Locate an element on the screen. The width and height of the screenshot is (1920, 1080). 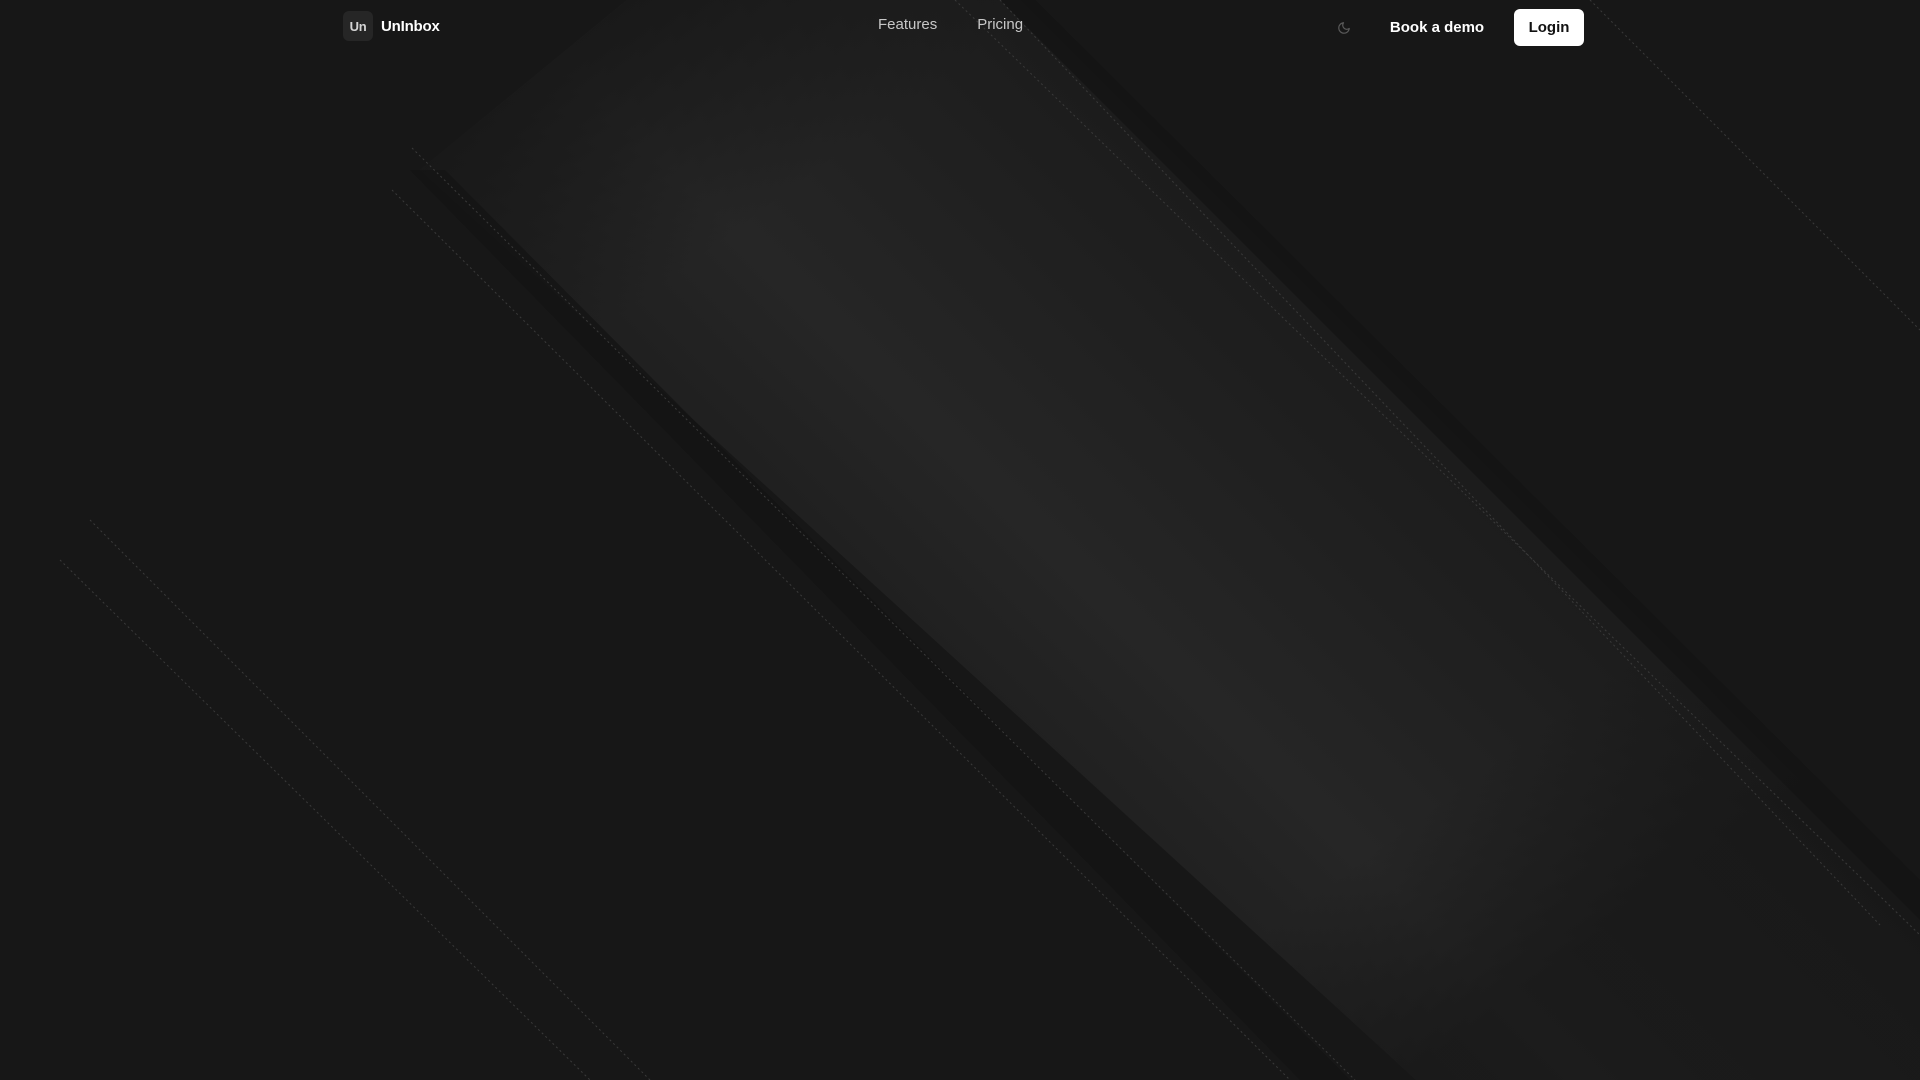
brand-logo-mark: Un is located at coordinates (358, 26).